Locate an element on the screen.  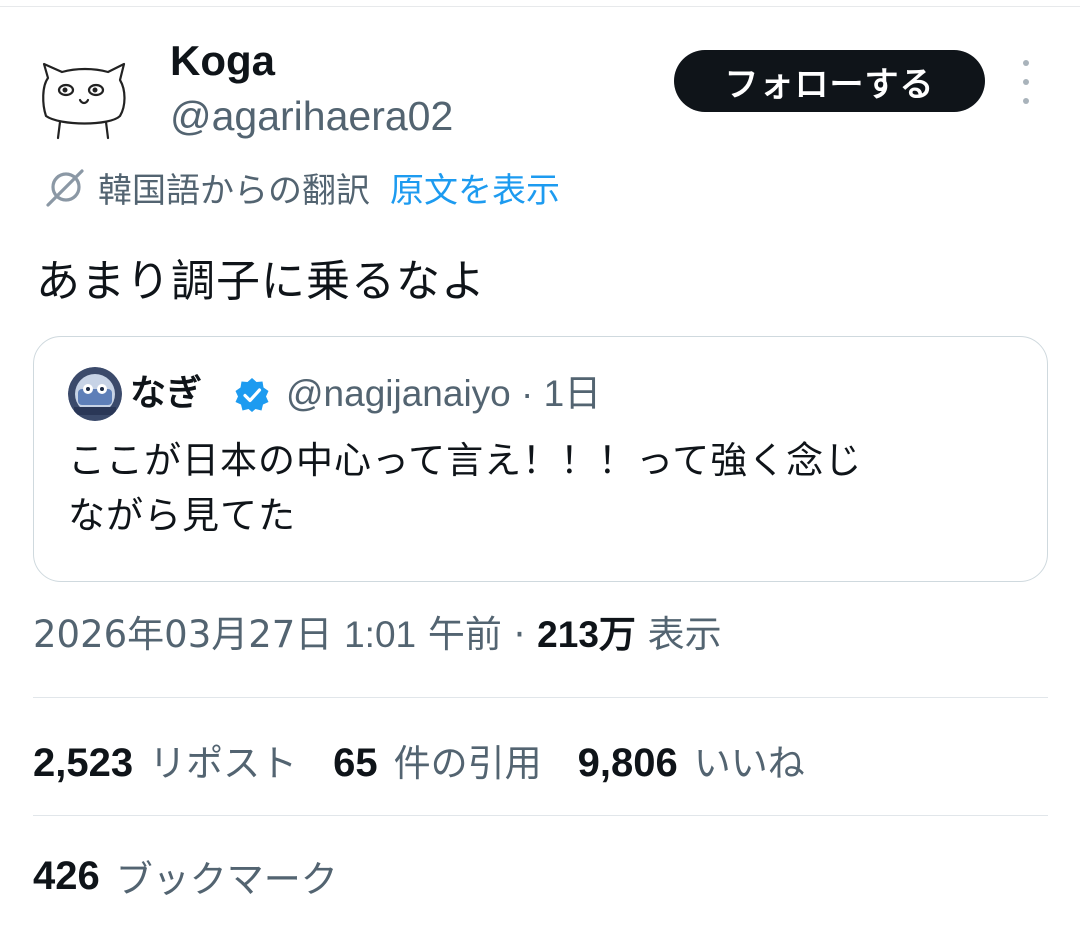
bookmarks-count: 426 is located at coordinates (66, 875).